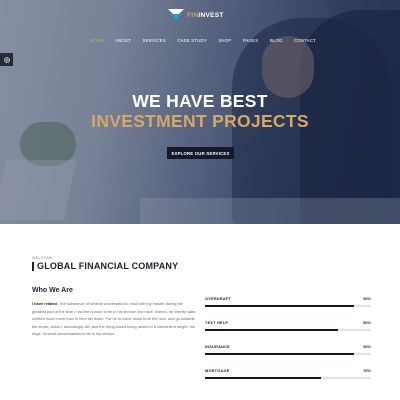 The image size is (400, 400). What do you see at coordinates (251, 40) in the screenshot?
I see `nav-item-pages: PAGES` at bounding box center [251, 40].